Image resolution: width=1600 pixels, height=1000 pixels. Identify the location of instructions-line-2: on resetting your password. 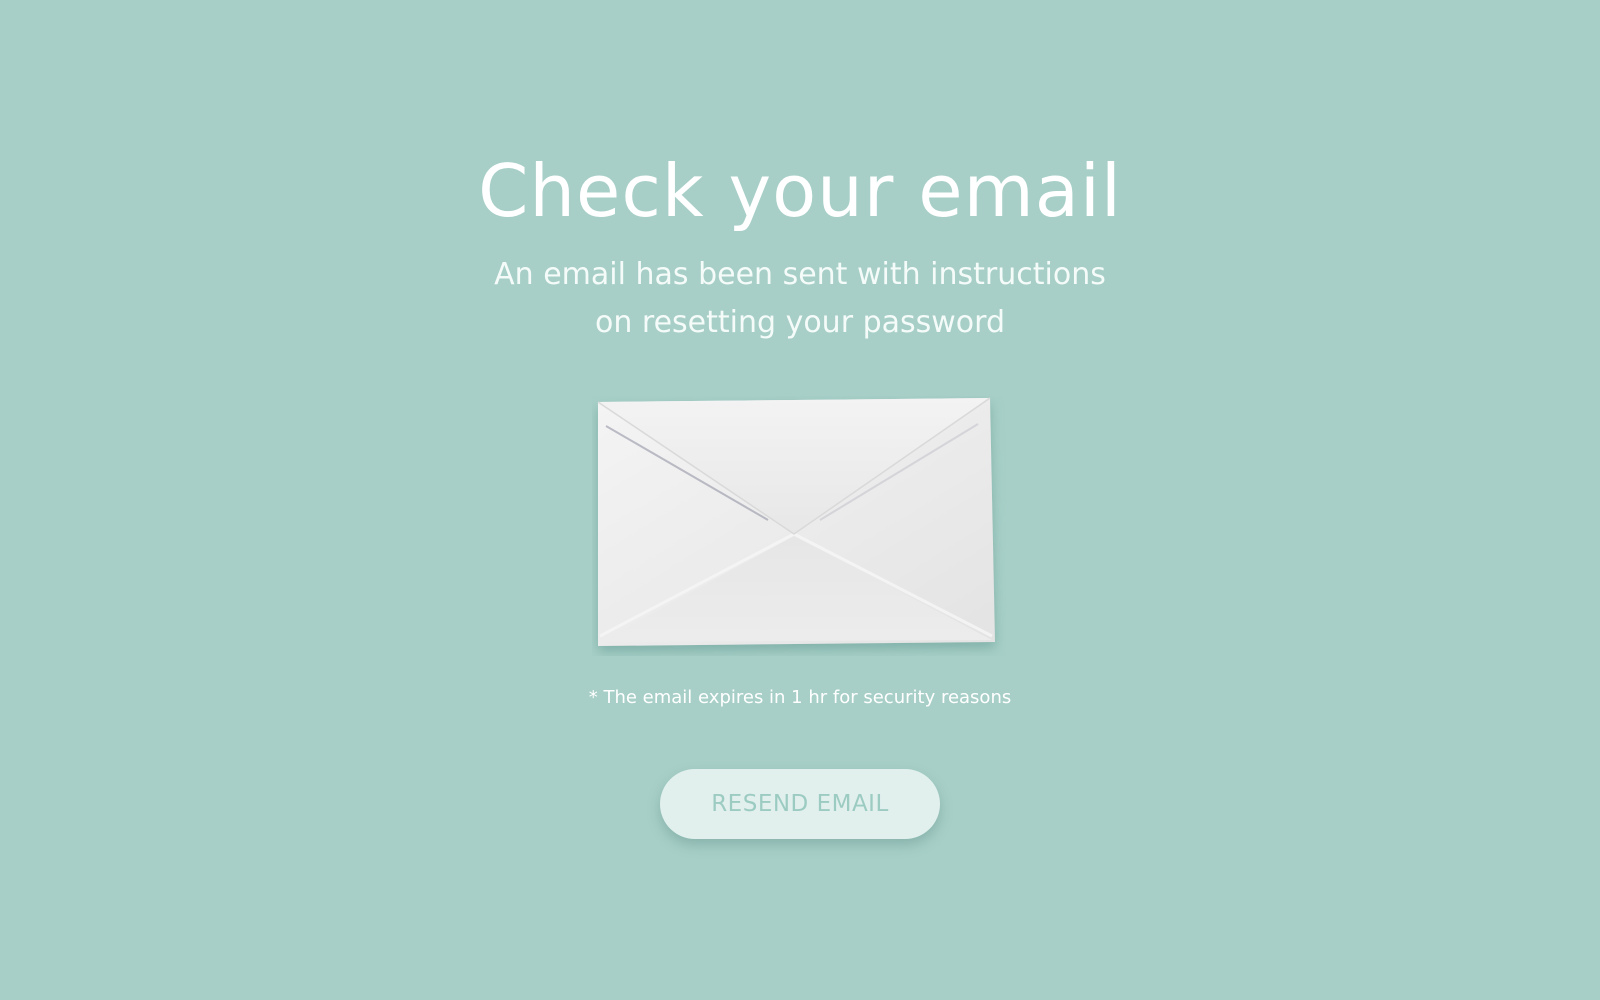
(800, 322).